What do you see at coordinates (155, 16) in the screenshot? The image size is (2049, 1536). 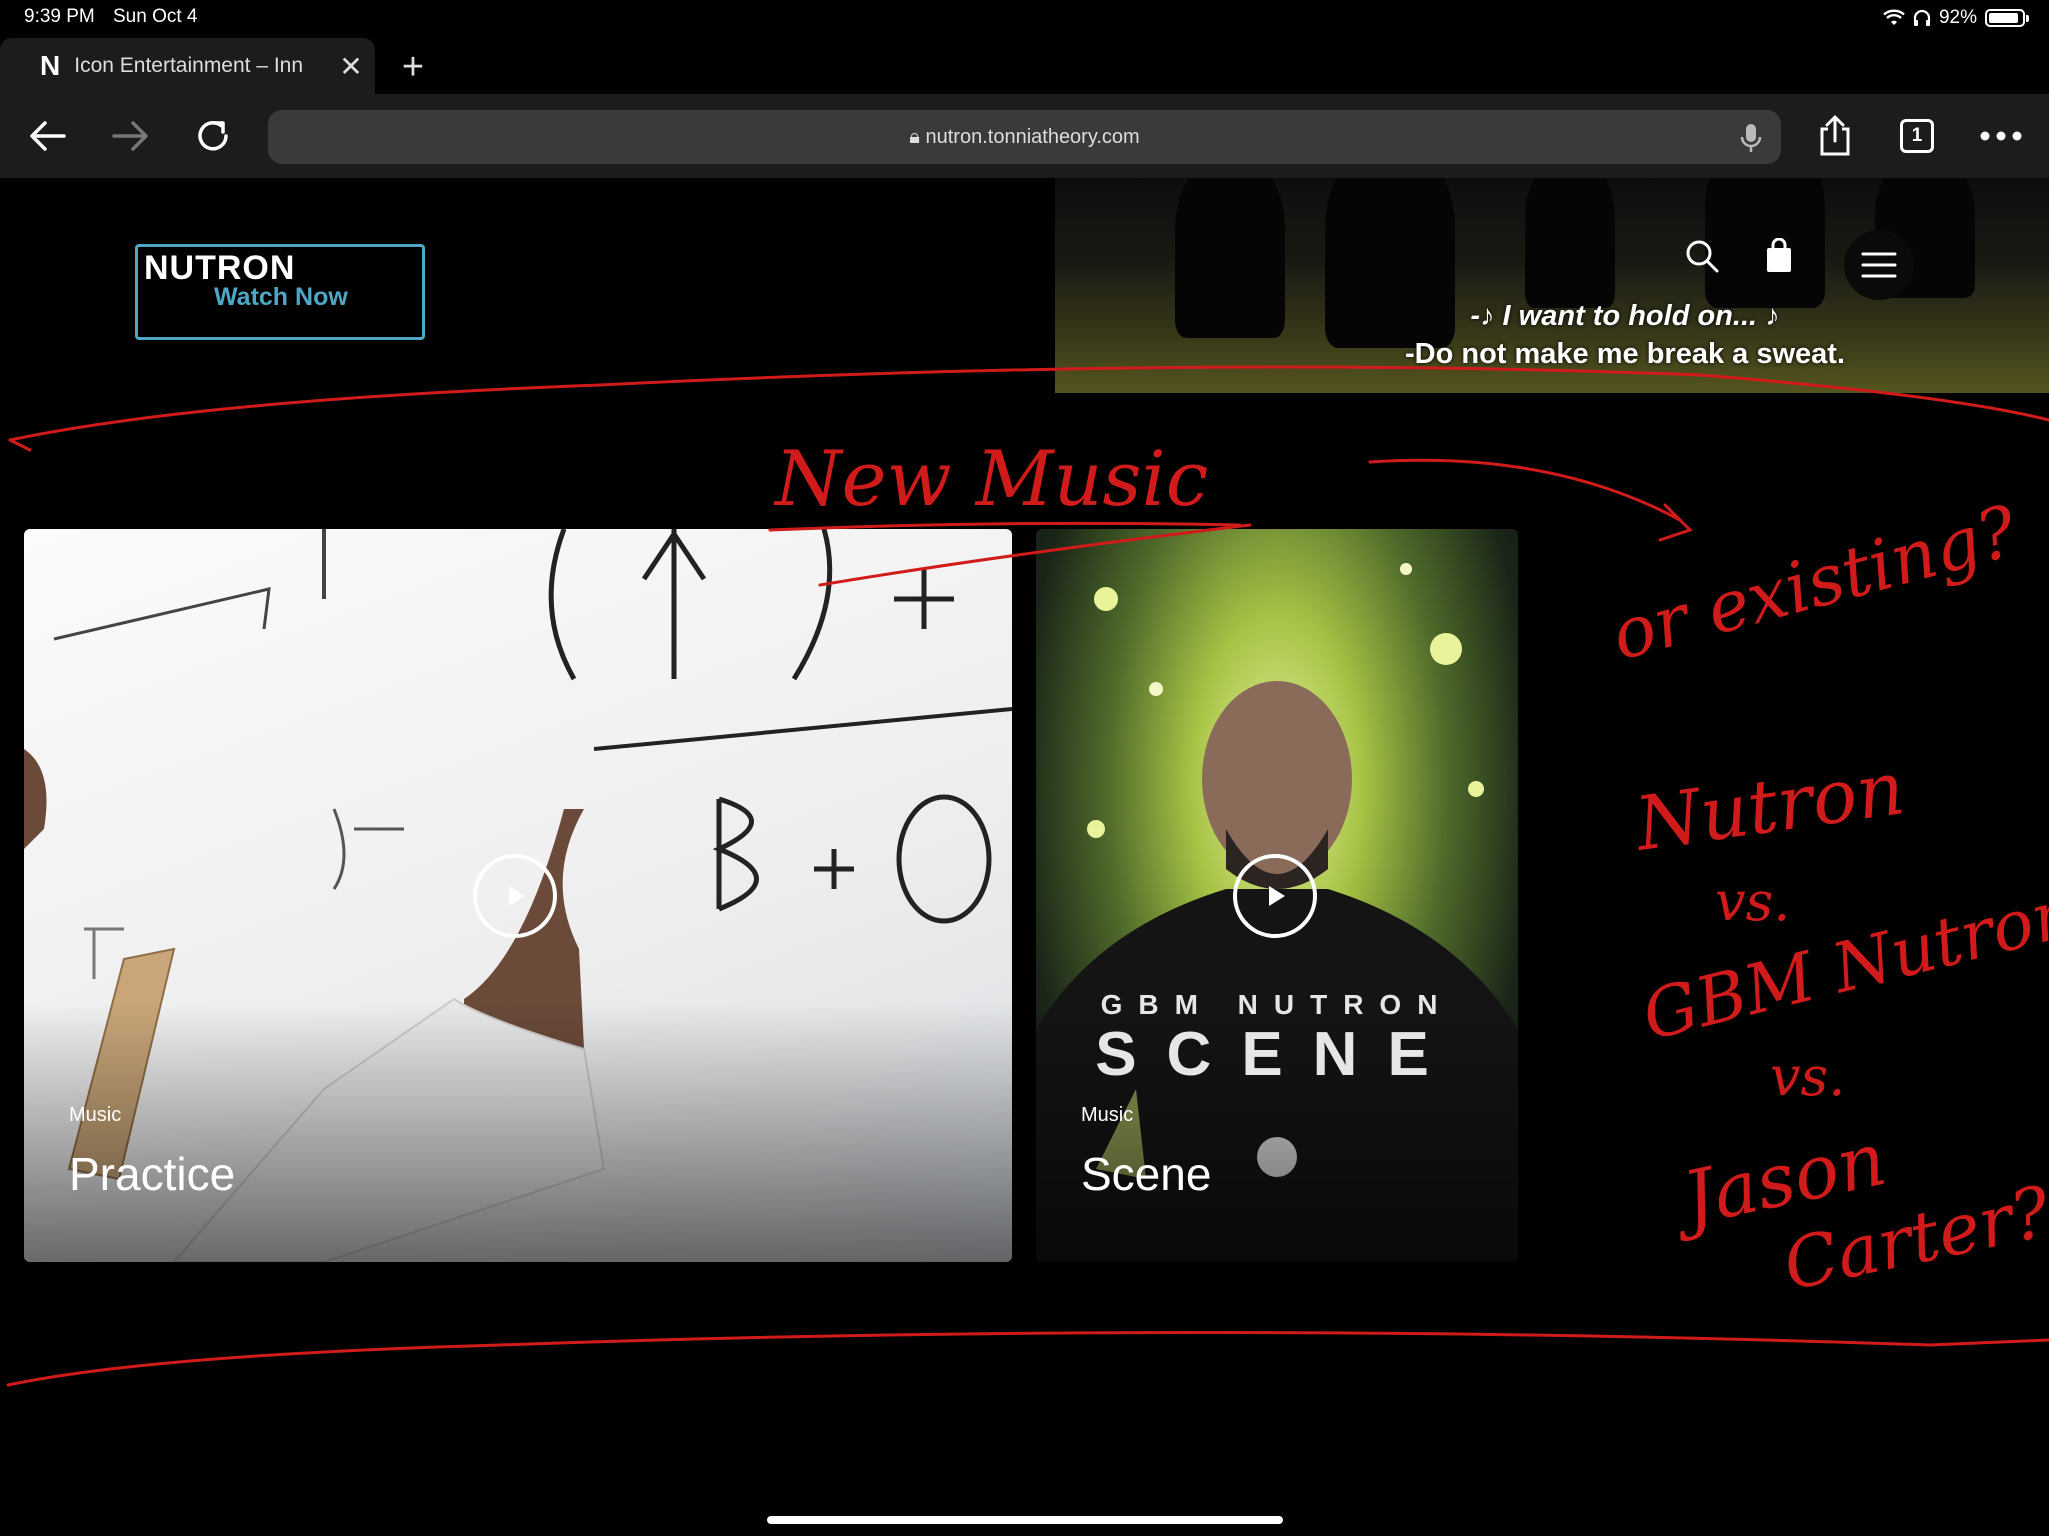 I see `status-date: Sun Oct 4` at bounding box center [155, 16].